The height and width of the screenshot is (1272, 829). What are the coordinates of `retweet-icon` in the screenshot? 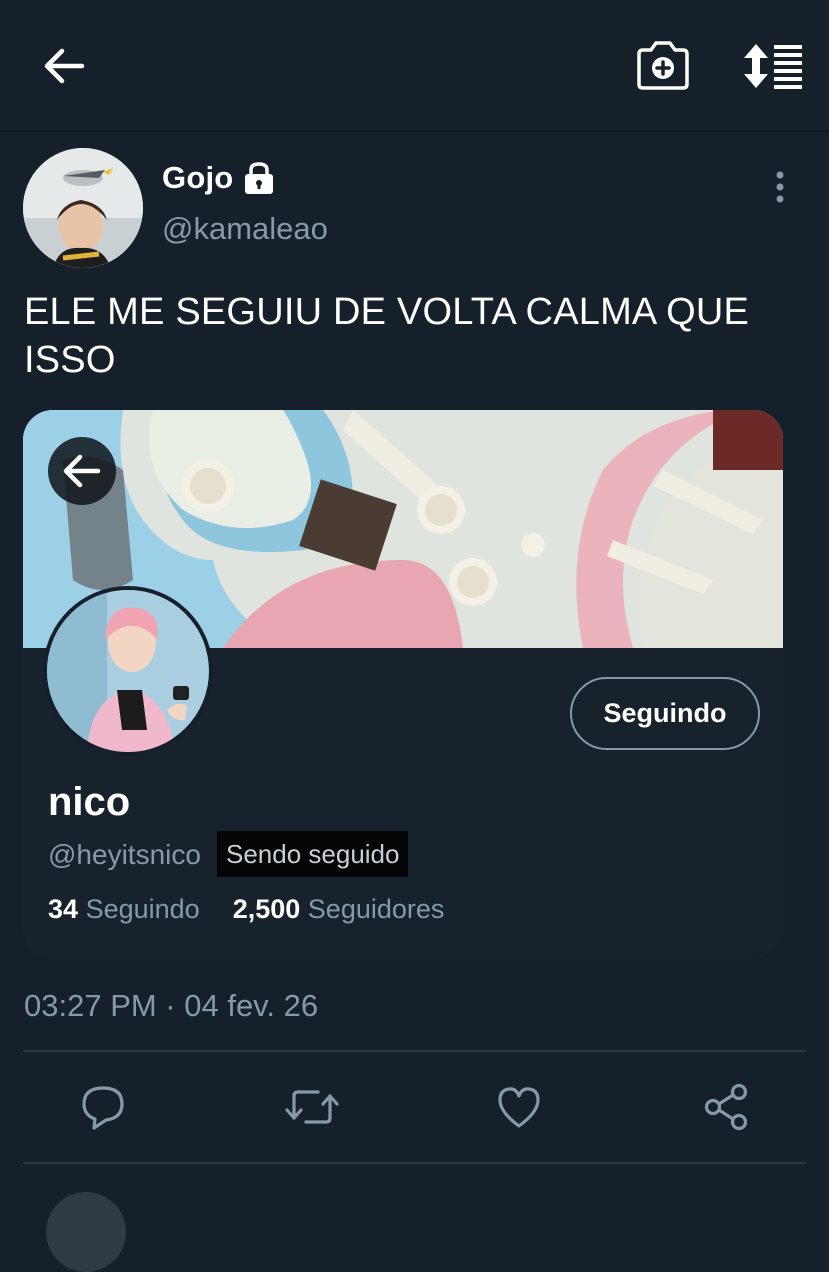 It's located at (312, 1107).